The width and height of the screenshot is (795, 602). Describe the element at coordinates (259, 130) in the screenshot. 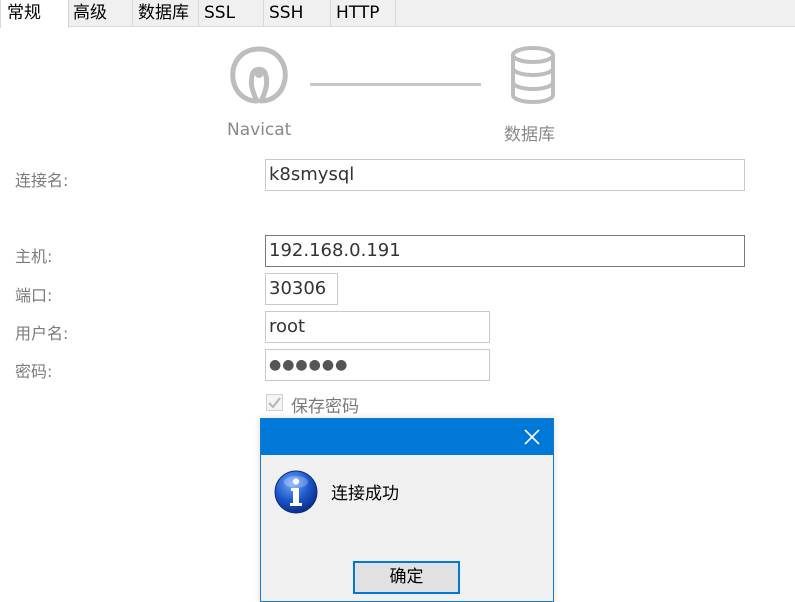

I see `navicat-label: Navicat` at that location.